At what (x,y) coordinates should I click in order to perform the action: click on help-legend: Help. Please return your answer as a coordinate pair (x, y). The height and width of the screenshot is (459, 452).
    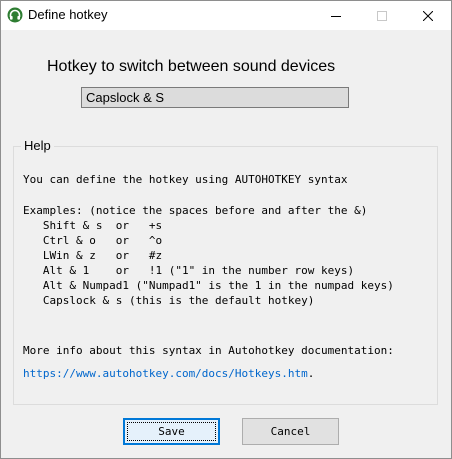
    Looking at the image, I should click on (37, 145).